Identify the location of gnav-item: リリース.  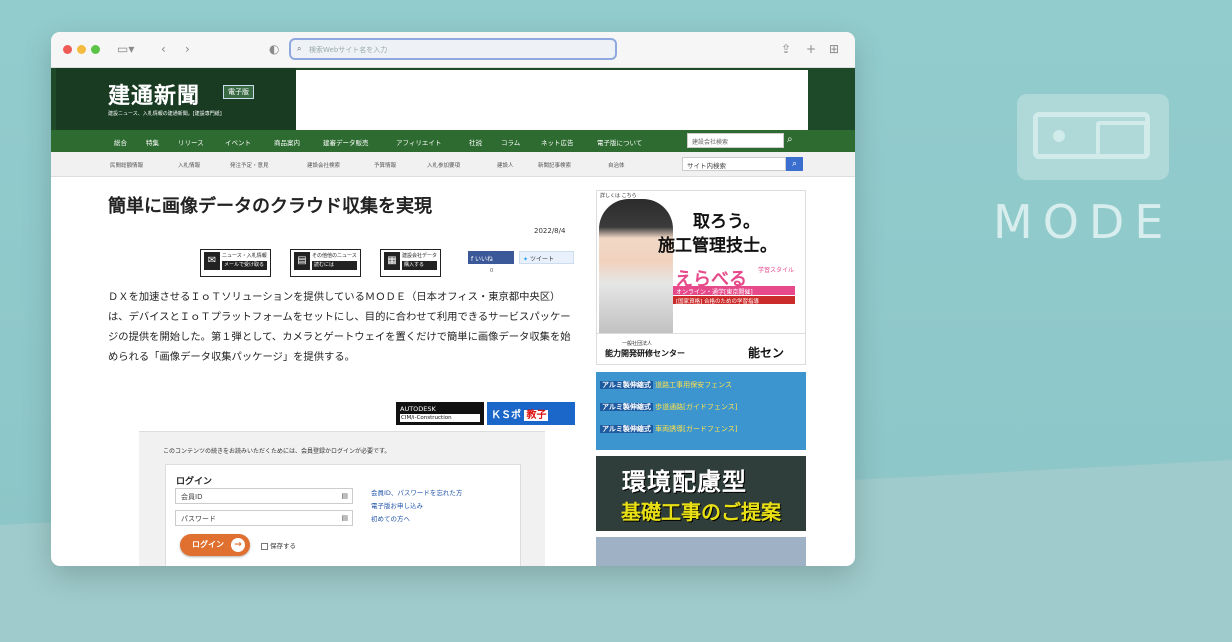
(191, 142).